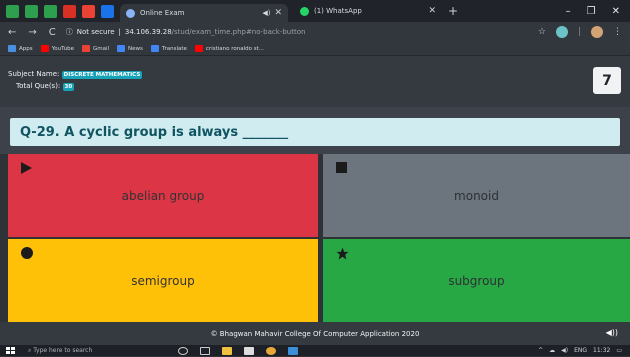 The height and width of the screenshot is (357, 630). What do you see at coordinates (607, 80) in the screenshot?
I see `countdown-timer: 7` at bounding box center [607, 80].